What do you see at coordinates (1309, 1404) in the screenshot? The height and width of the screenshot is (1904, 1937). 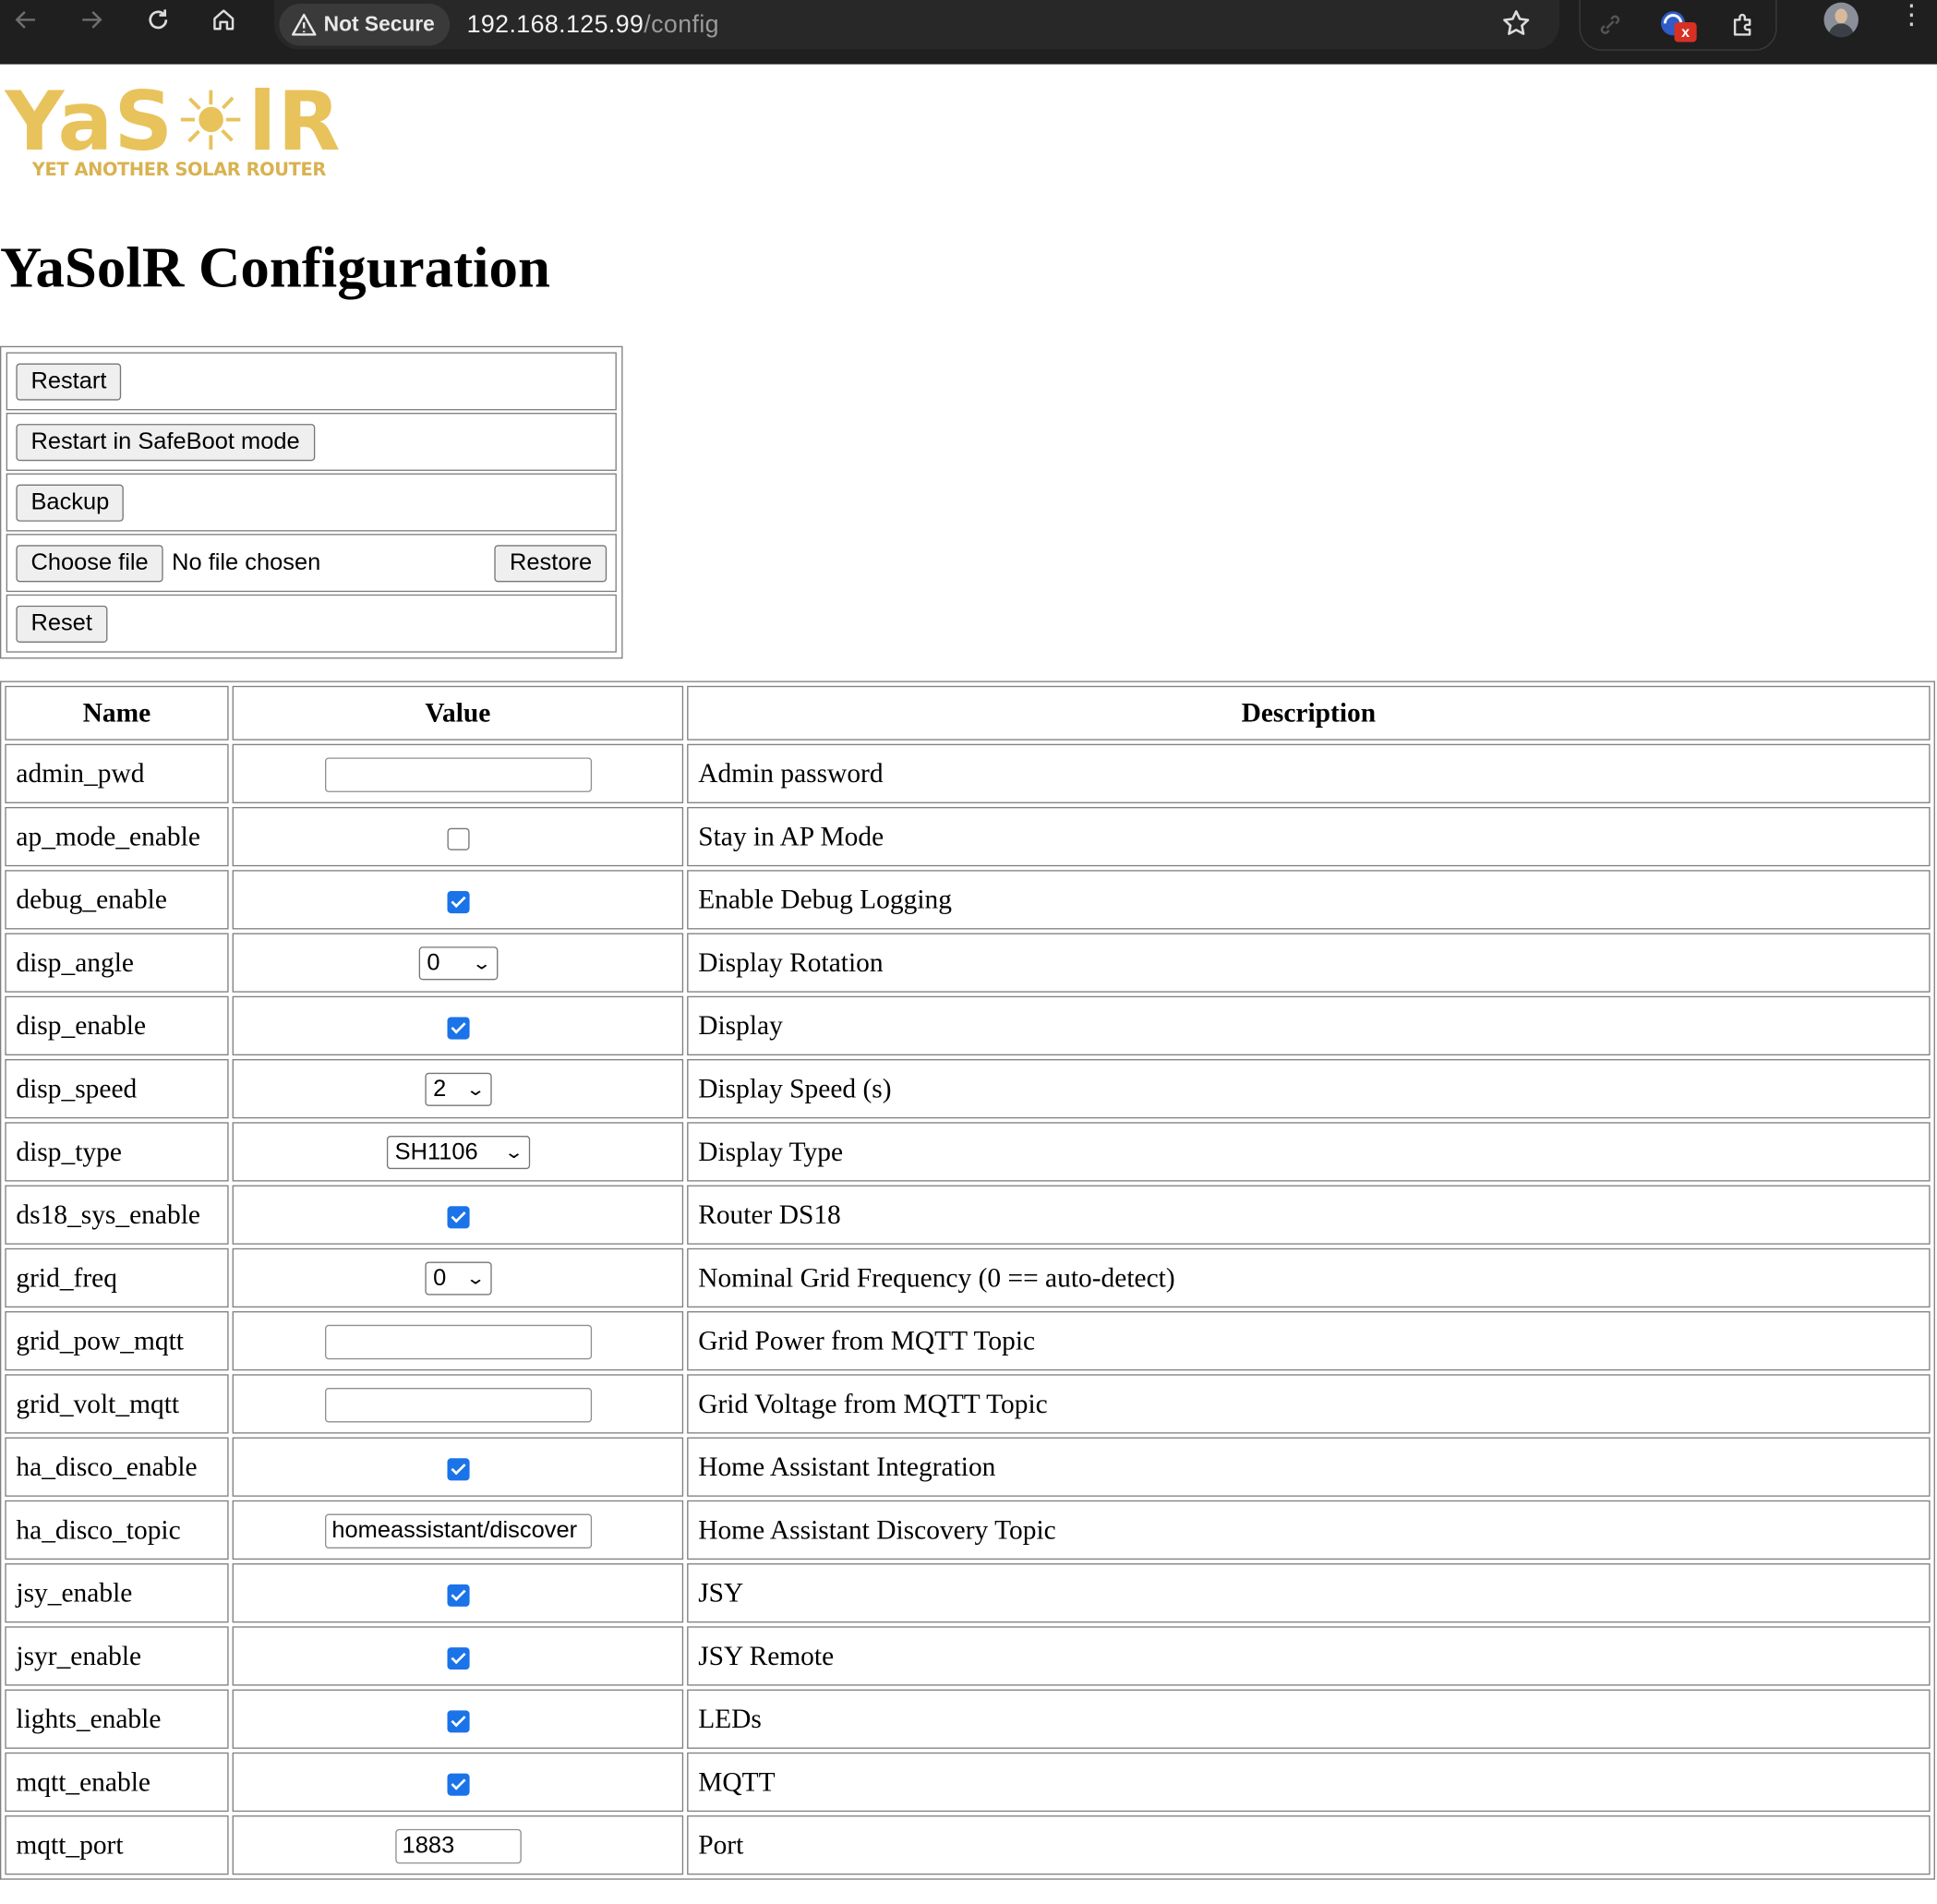 I see `setting-description: Grid Voltage from MQTT Topic` at bounding box center [1309, 1404].